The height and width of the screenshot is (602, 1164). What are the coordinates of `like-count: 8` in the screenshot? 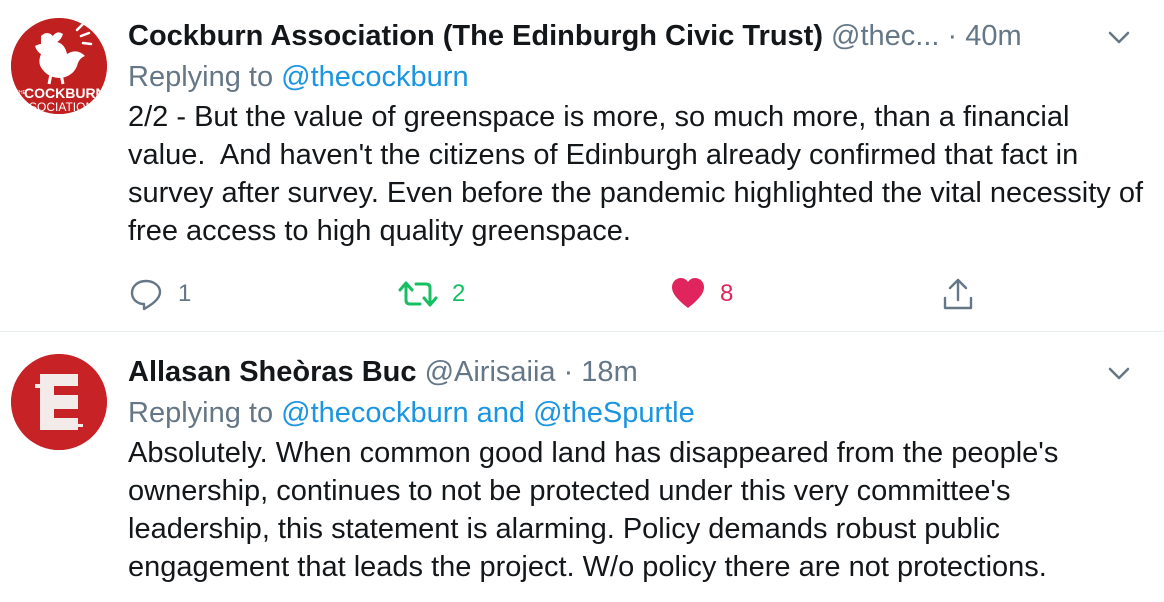 It's located at (727, 293).